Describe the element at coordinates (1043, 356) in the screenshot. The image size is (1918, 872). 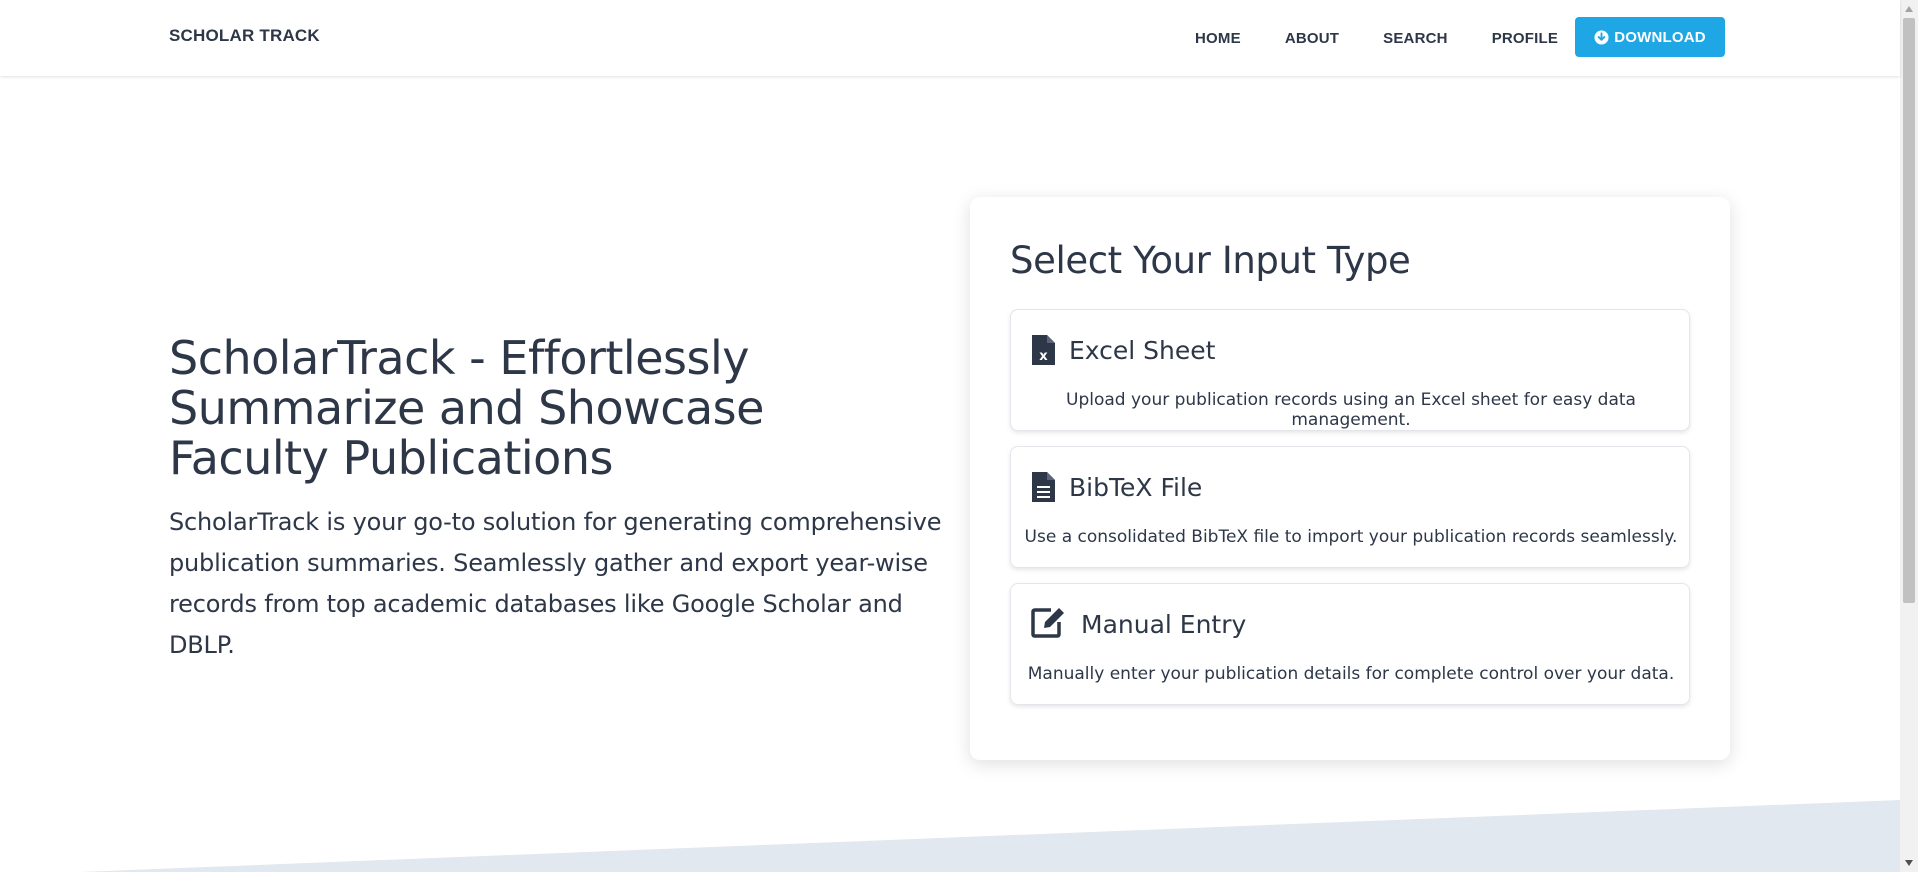
I see `svg-text: x` at that location.